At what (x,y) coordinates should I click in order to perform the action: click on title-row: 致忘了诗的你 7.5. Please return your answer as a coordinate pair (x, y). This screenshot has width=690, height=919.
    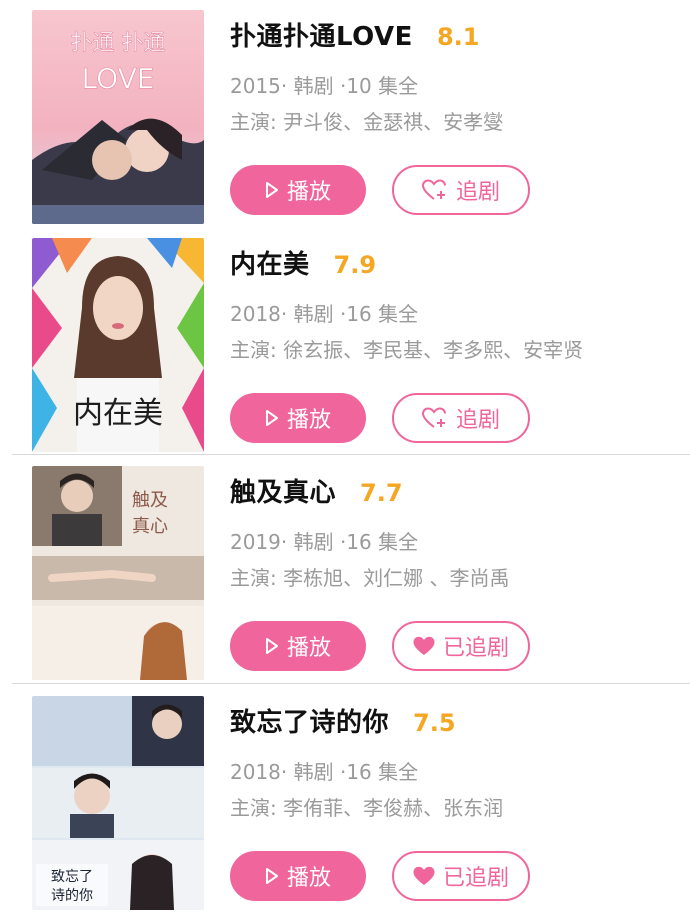
    Looking at the image, I should click on (343, 720).